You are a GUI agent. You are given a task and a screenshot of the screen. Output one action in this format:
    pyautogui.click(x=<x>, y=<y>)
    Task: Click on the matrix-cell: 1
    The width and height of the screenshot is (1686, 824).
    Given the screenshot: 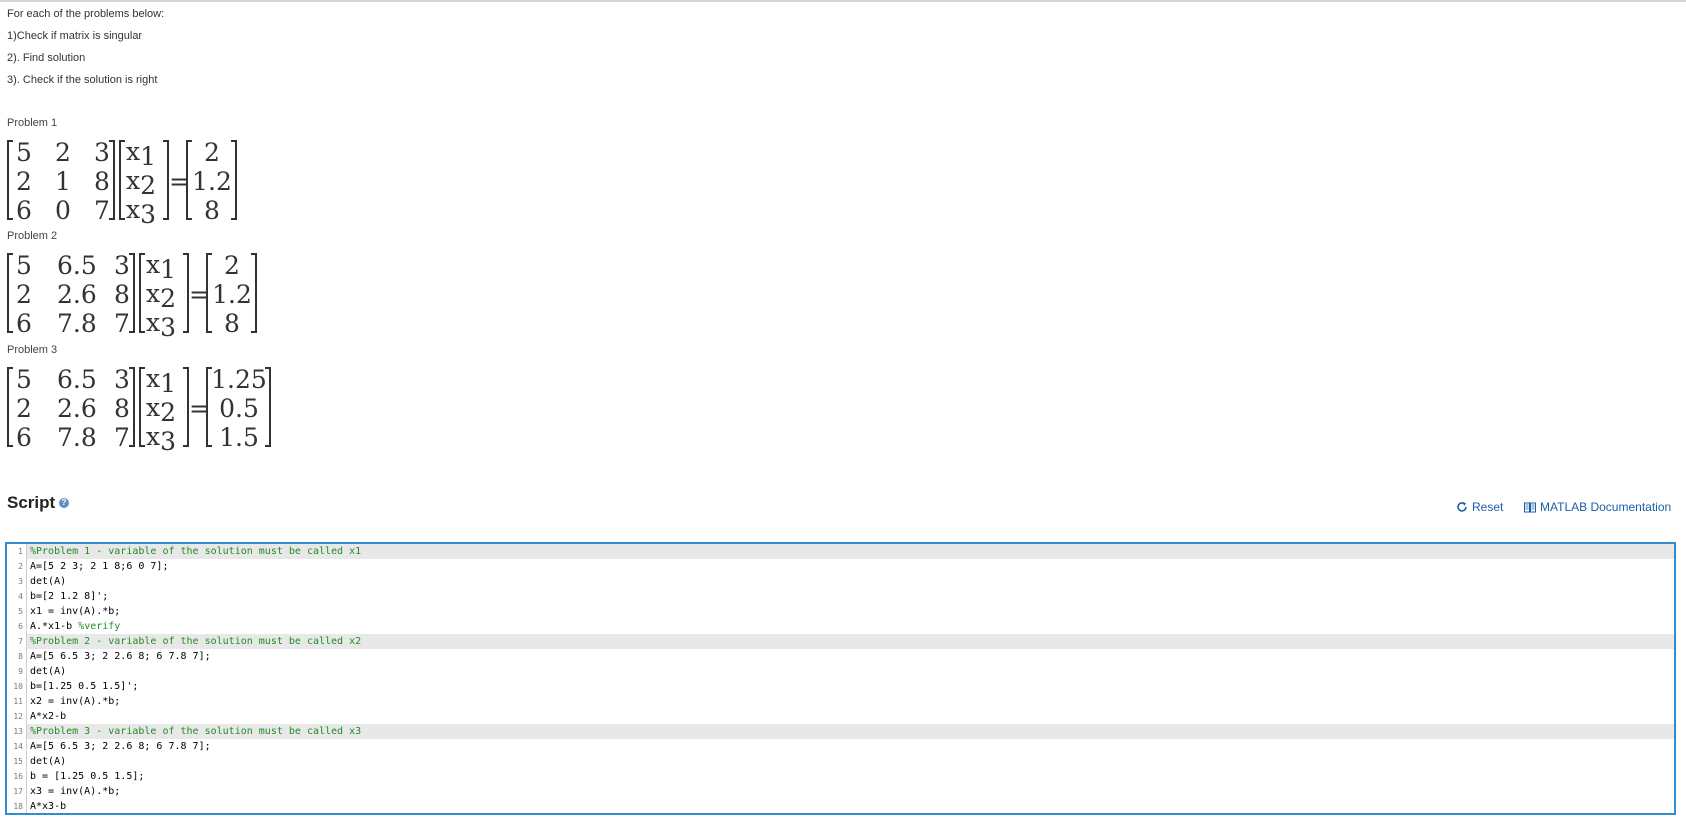 What is the action you would take?
    pyautogui.click(x=63, y=181)
    